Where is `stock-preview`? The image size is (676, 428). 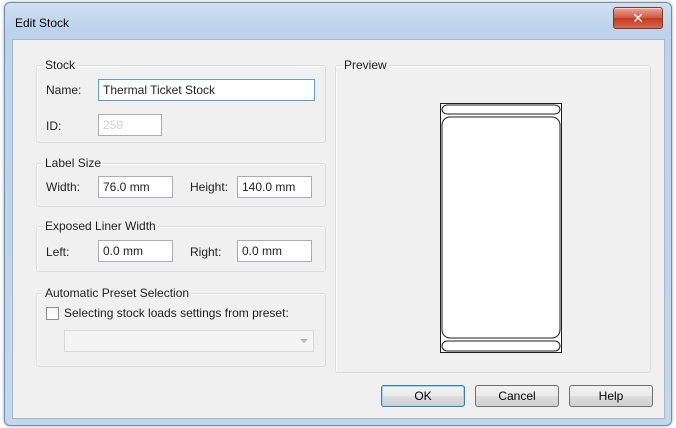 stock-preview is located at coordinates (501, 228).